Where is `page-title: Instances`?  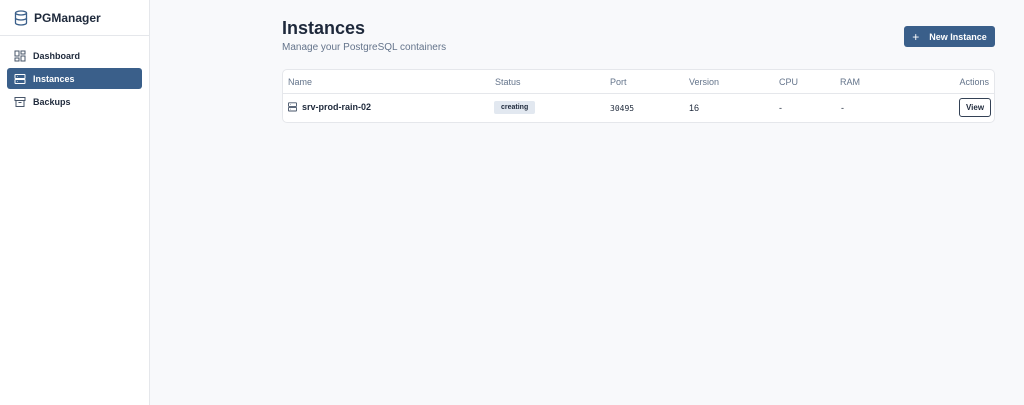
page-title: Instances is located at coordinates (324, 28).